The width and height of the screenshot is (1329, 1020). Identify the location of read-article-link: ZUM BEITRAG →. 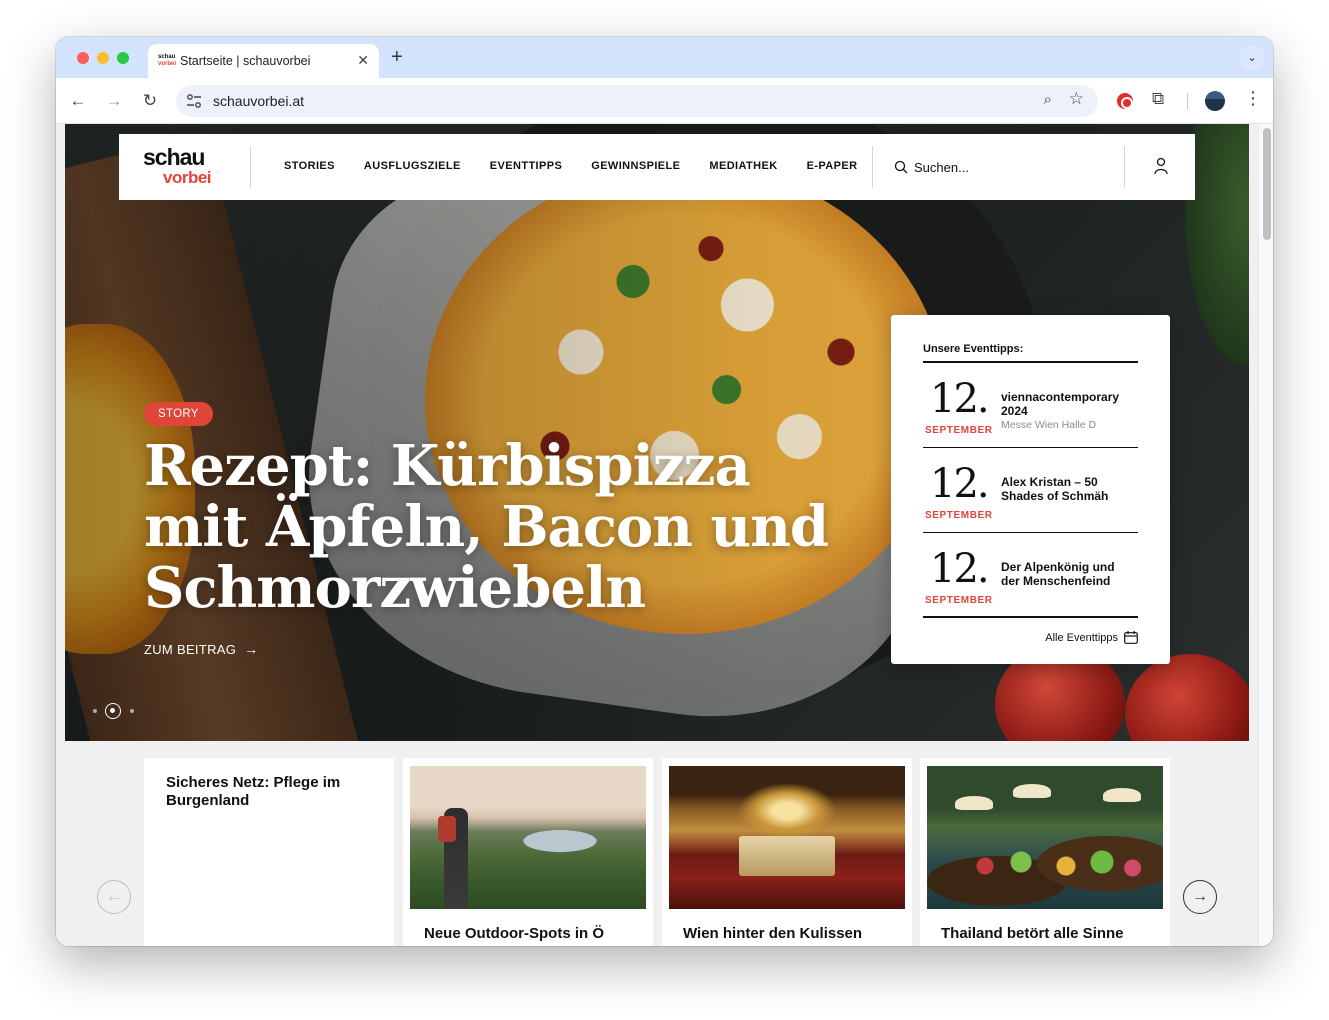
(201, 649).